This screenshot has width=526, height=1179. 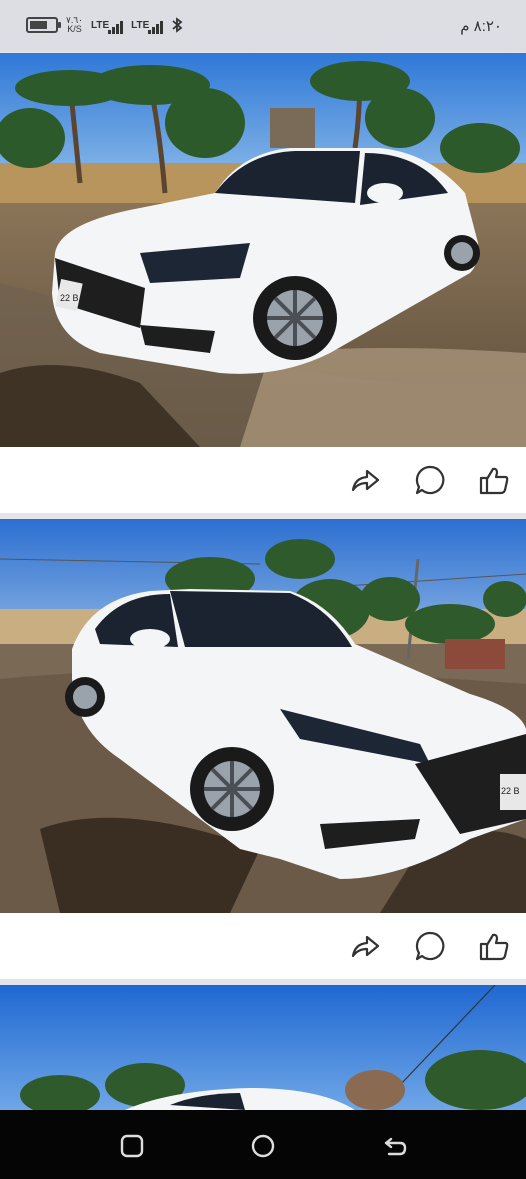 What do you see at coordinates (510, 791) in the screenshot?
I see `plate-2-text: 22 B` at bounding box center [510, 791].